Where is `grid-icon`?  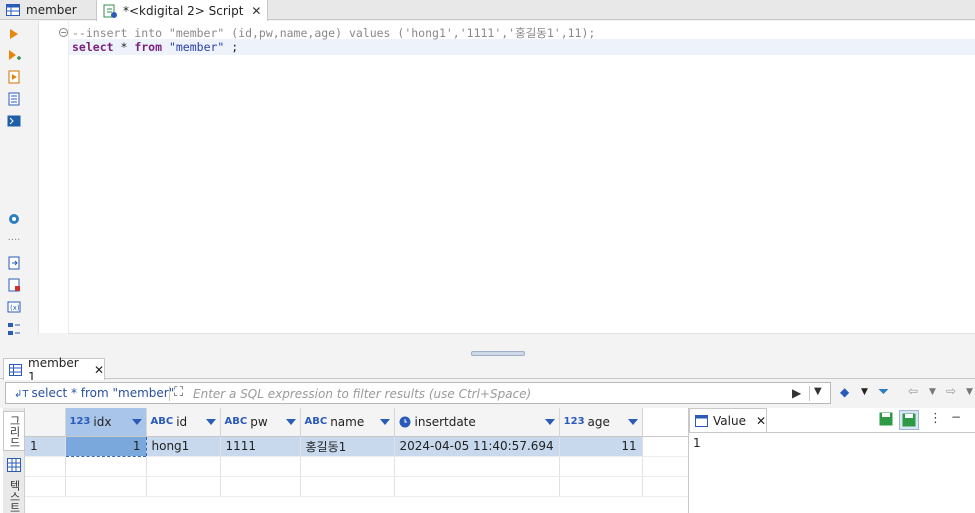
grid-icon is located at coordinates (14, 466).